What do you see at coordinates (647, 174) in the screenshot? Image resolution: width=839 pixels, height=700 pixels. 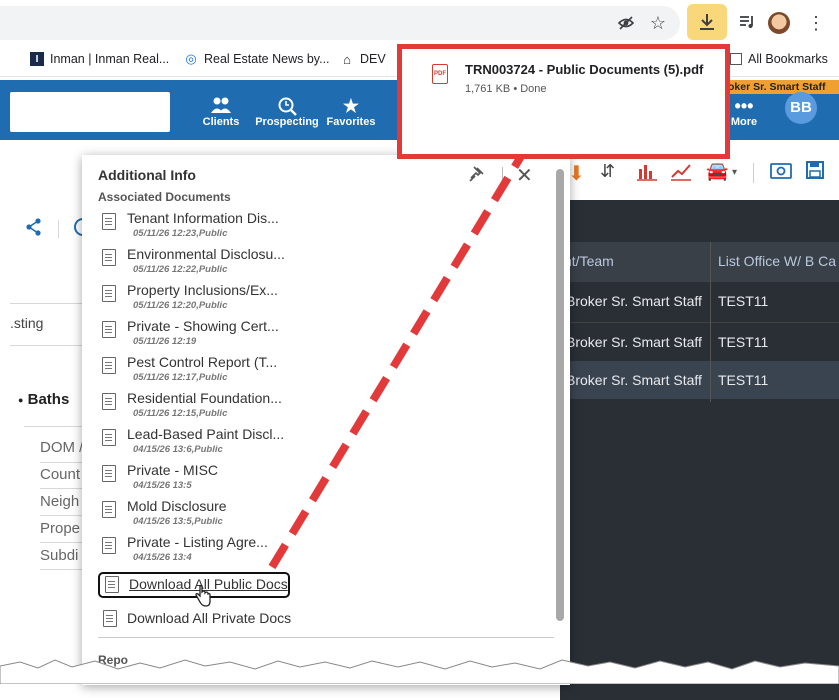 I see `bar-chart-icon` at bounding box center [647, 174].